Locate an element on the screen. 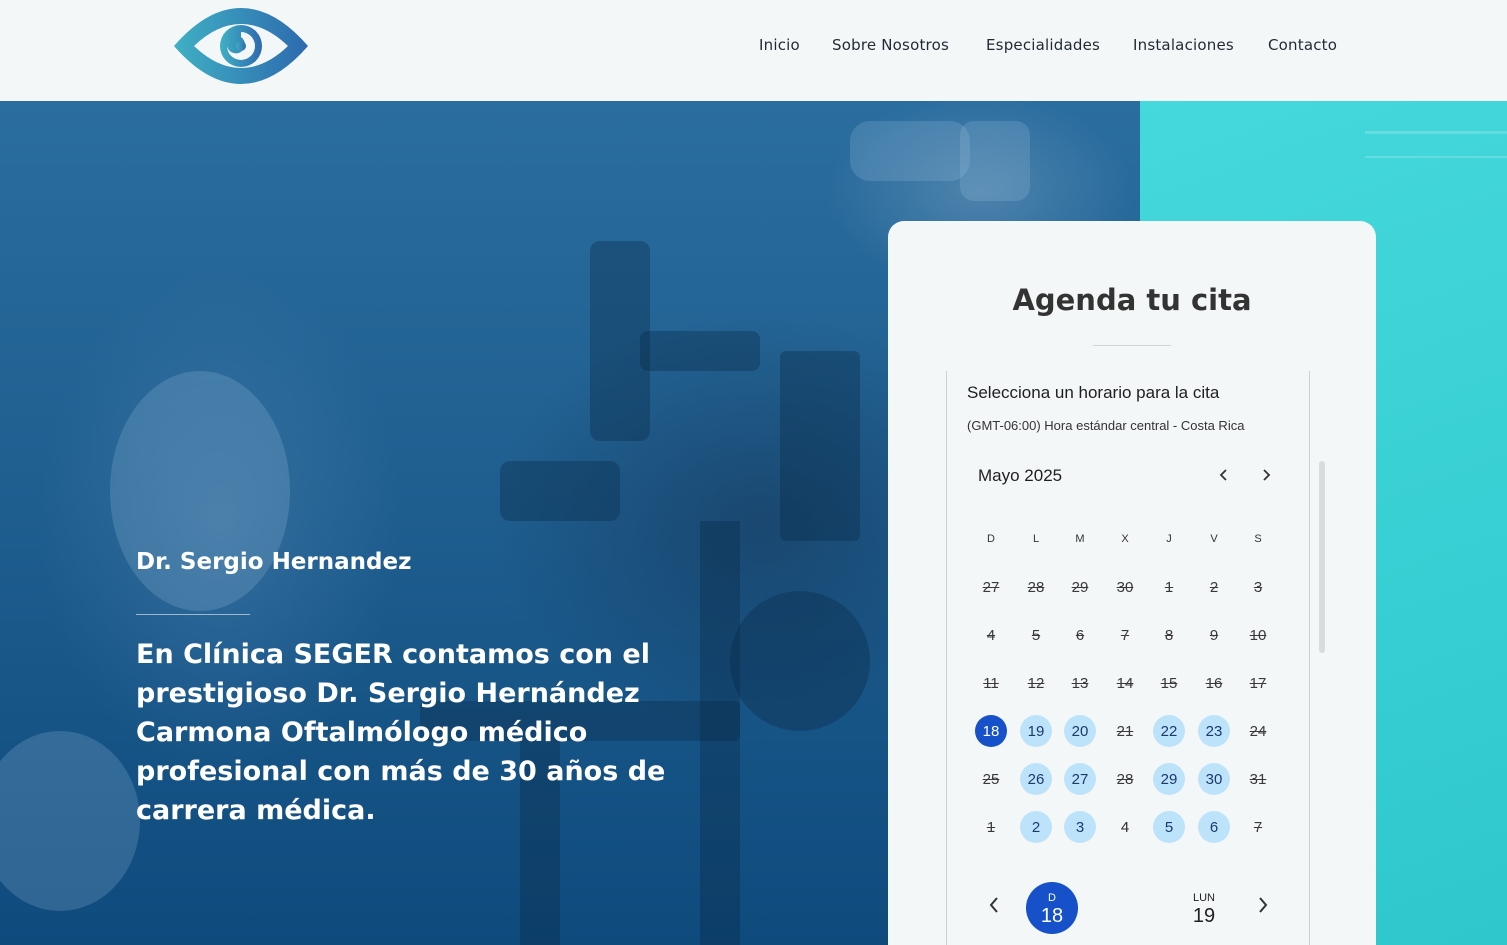  calendar-day: 10 is located at coordinates (1258, 635).